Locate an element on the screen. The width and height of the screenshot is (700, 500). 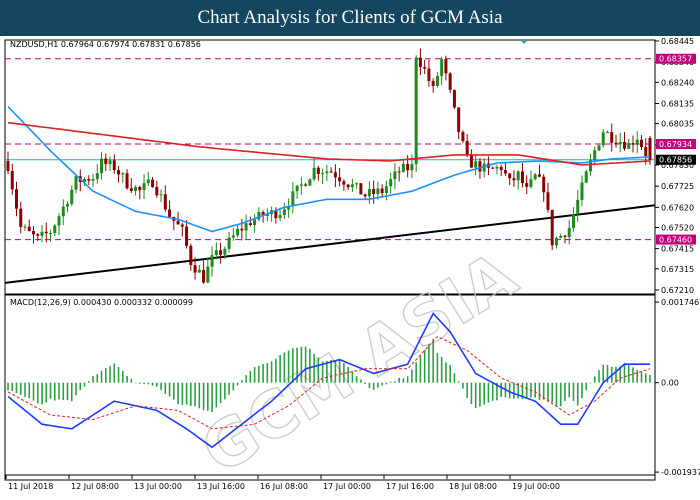
macd-axis-label: -0.001937 is located at coordinates (680, 472).